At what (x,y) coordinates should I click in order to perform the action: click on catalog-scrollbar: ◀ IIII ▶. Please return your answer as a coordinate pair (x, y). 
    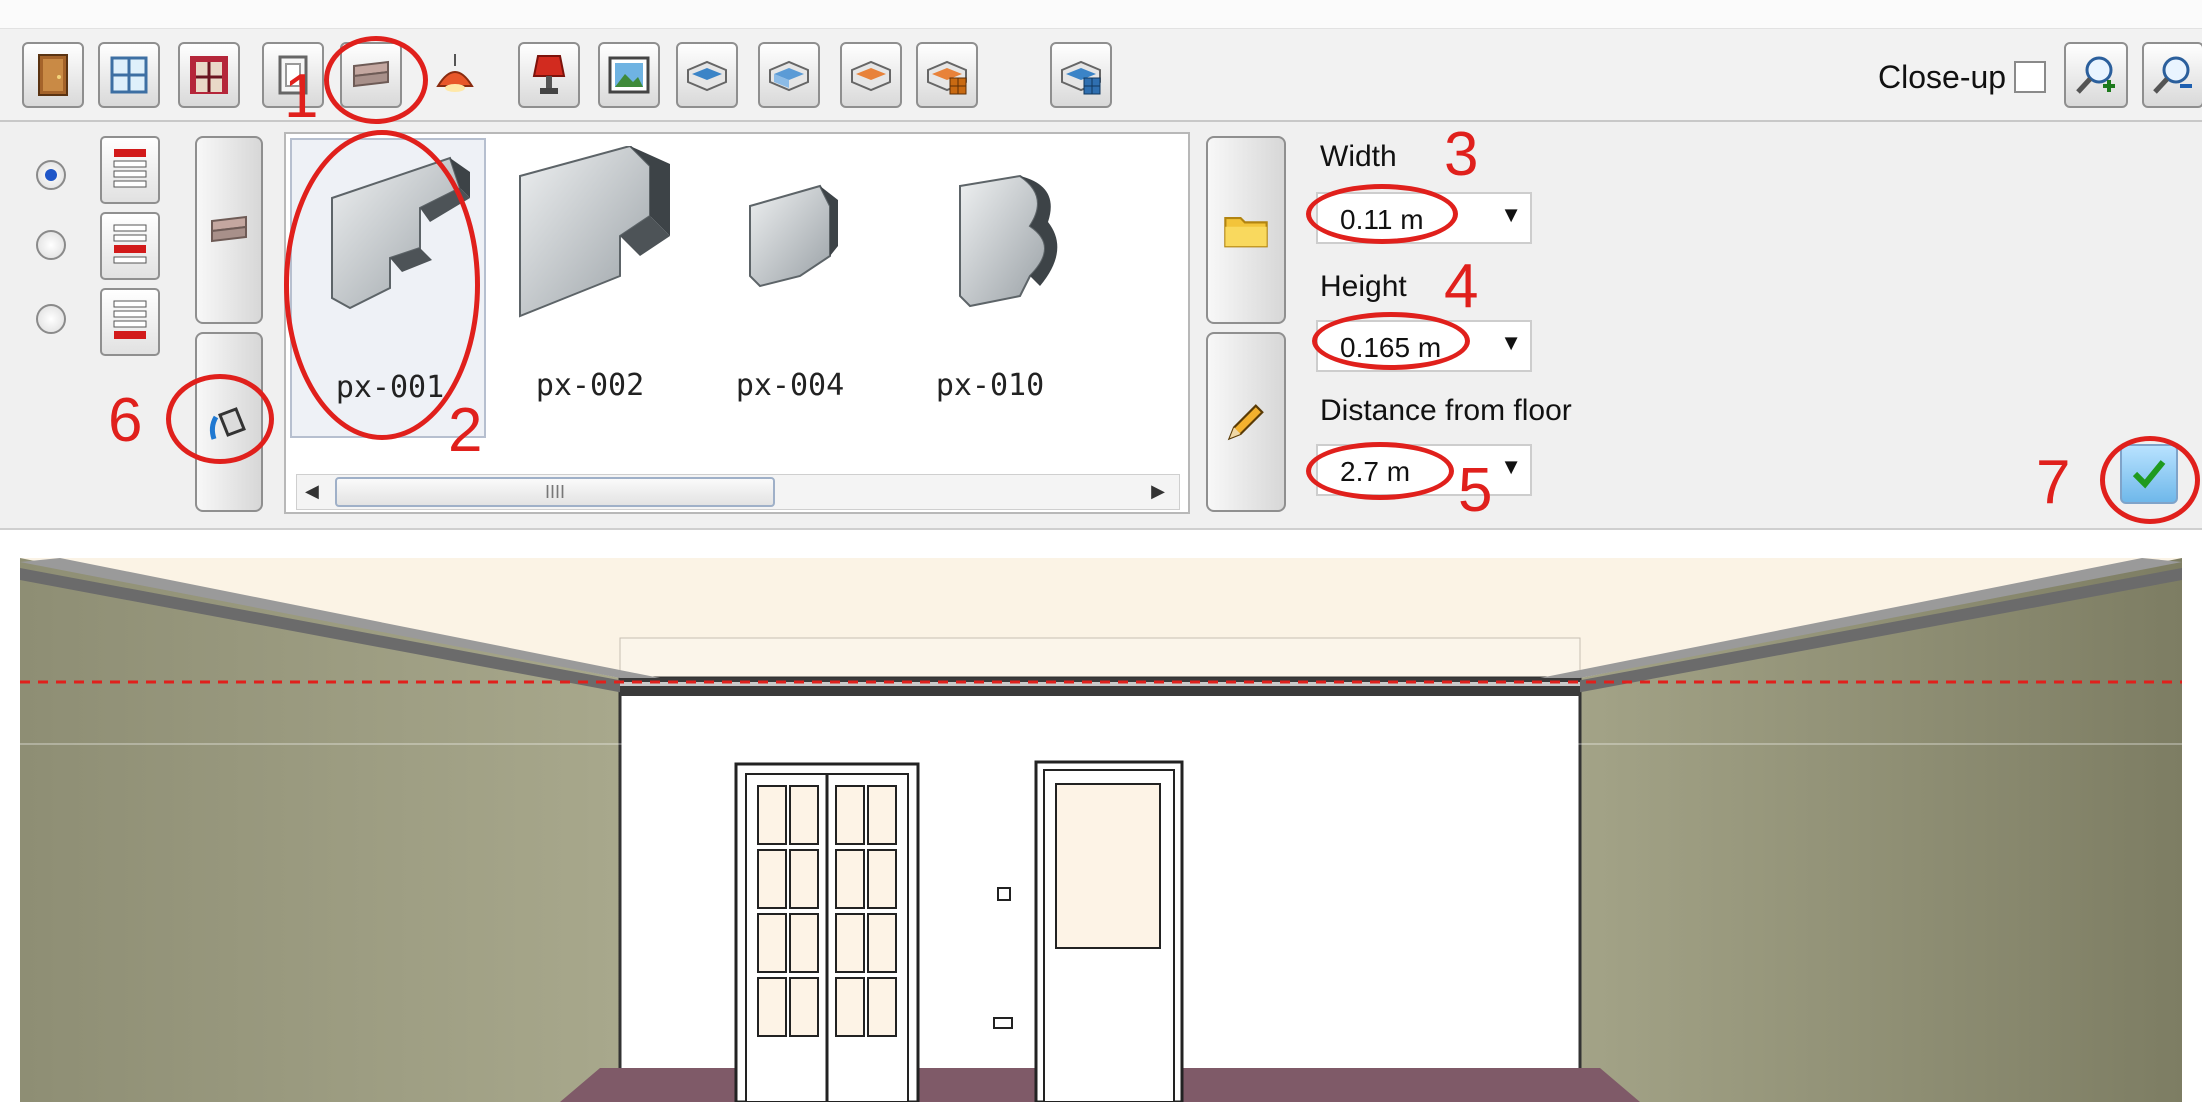
    Looking at the image, I should click on (738, 492).